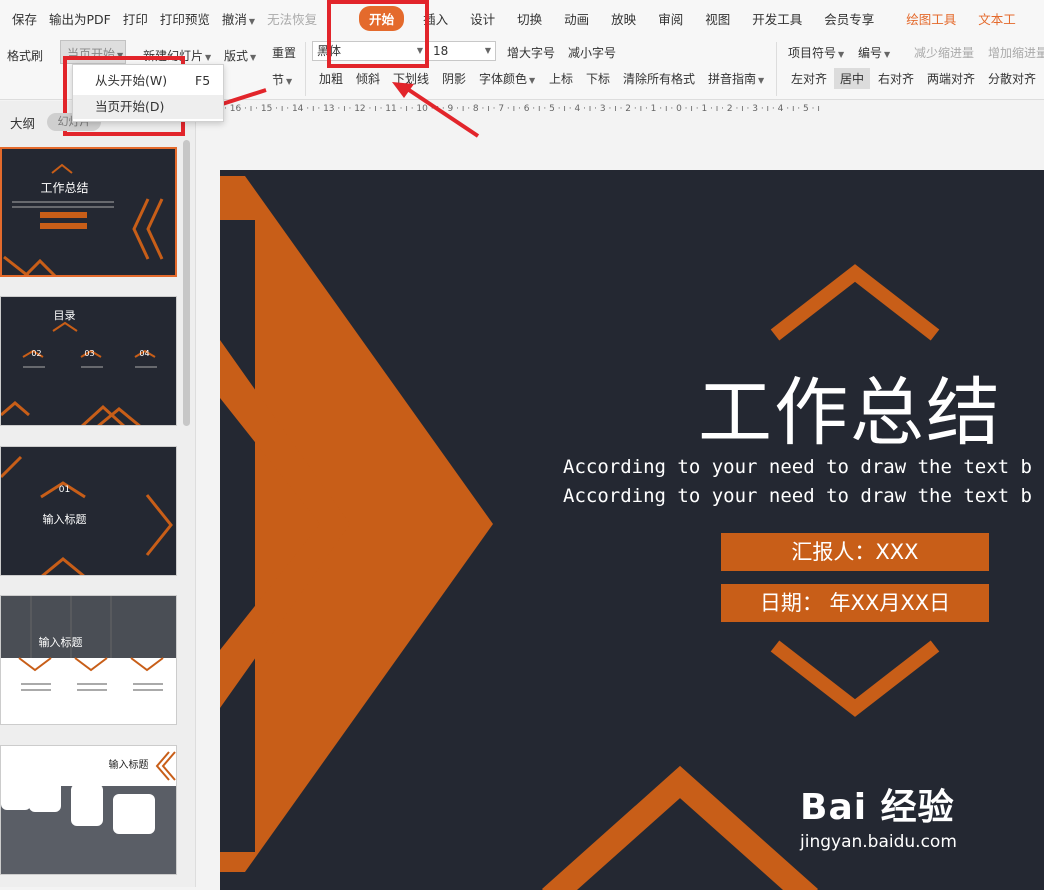 The width and height of the screenshot is (1044, 890). I want to click on reset-button: 重置, so click(284, 52).